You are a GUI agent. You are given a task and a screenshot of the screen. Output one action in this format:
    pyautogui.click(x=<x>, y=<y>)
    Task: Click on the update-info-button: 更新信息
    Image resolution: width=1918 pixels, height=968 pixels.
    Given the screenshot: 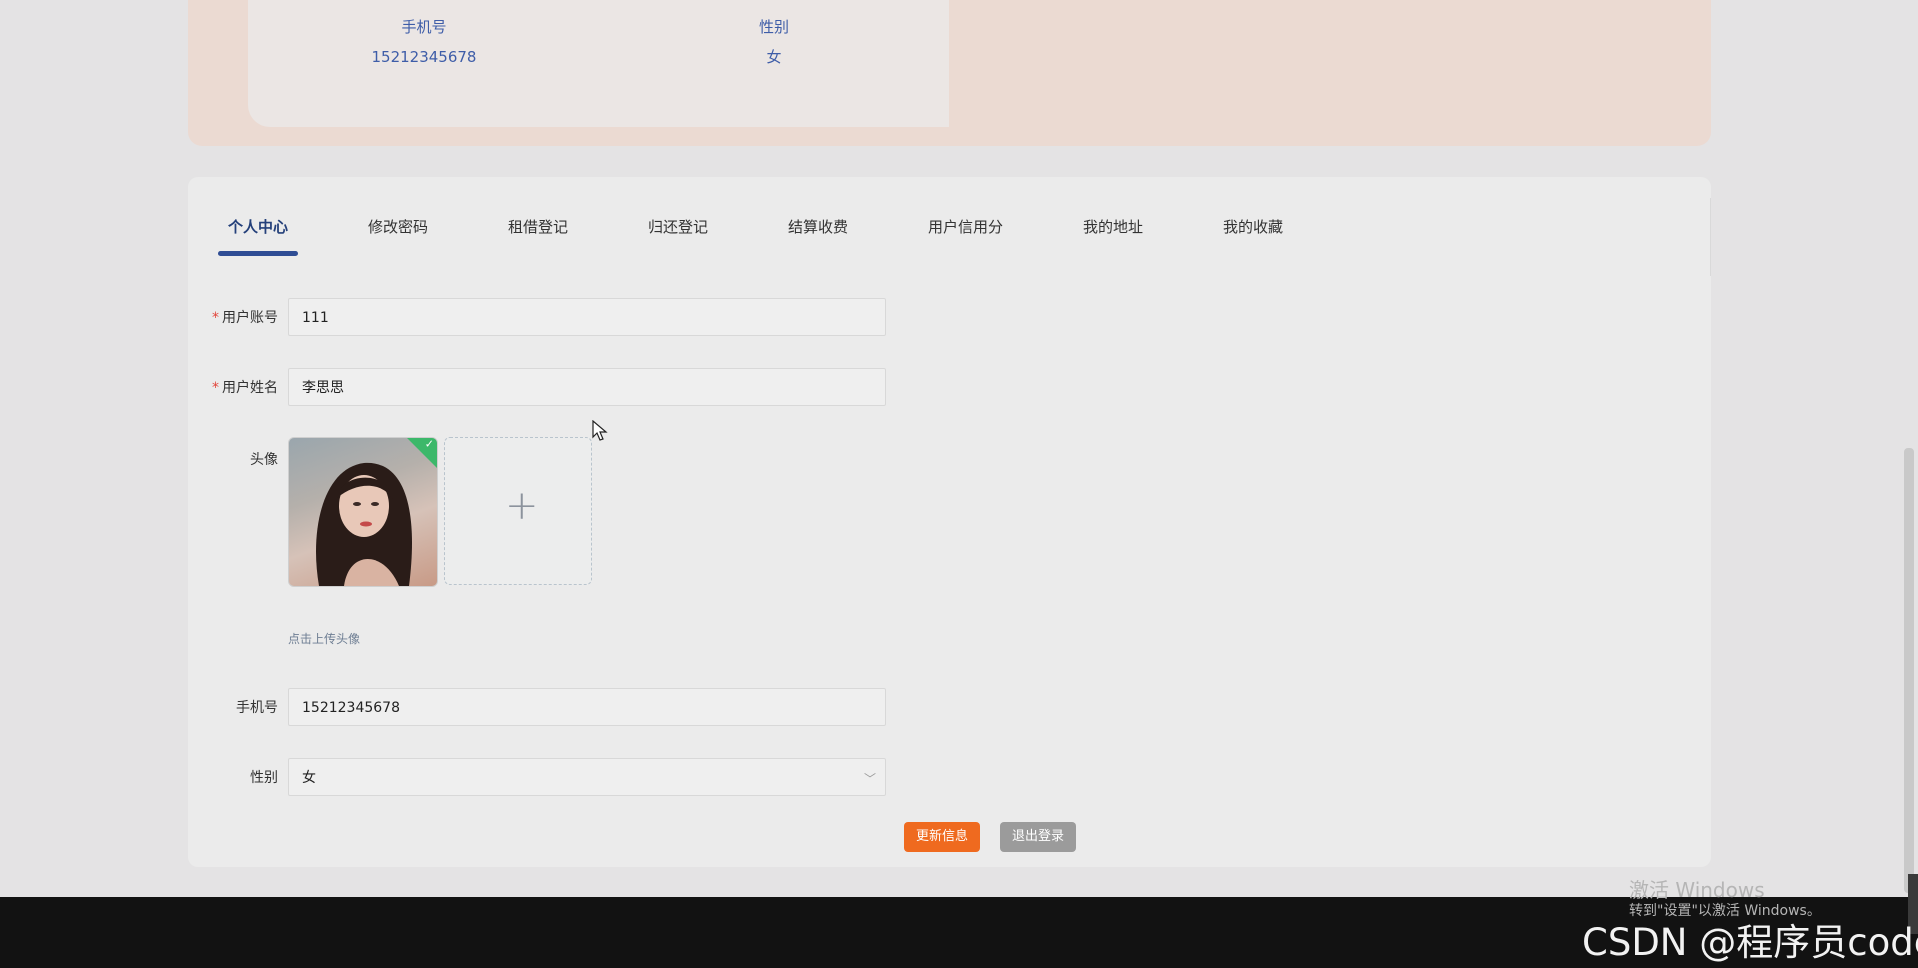 What is the action you would take?
    pyautogui.click(x=942, y=837)
    